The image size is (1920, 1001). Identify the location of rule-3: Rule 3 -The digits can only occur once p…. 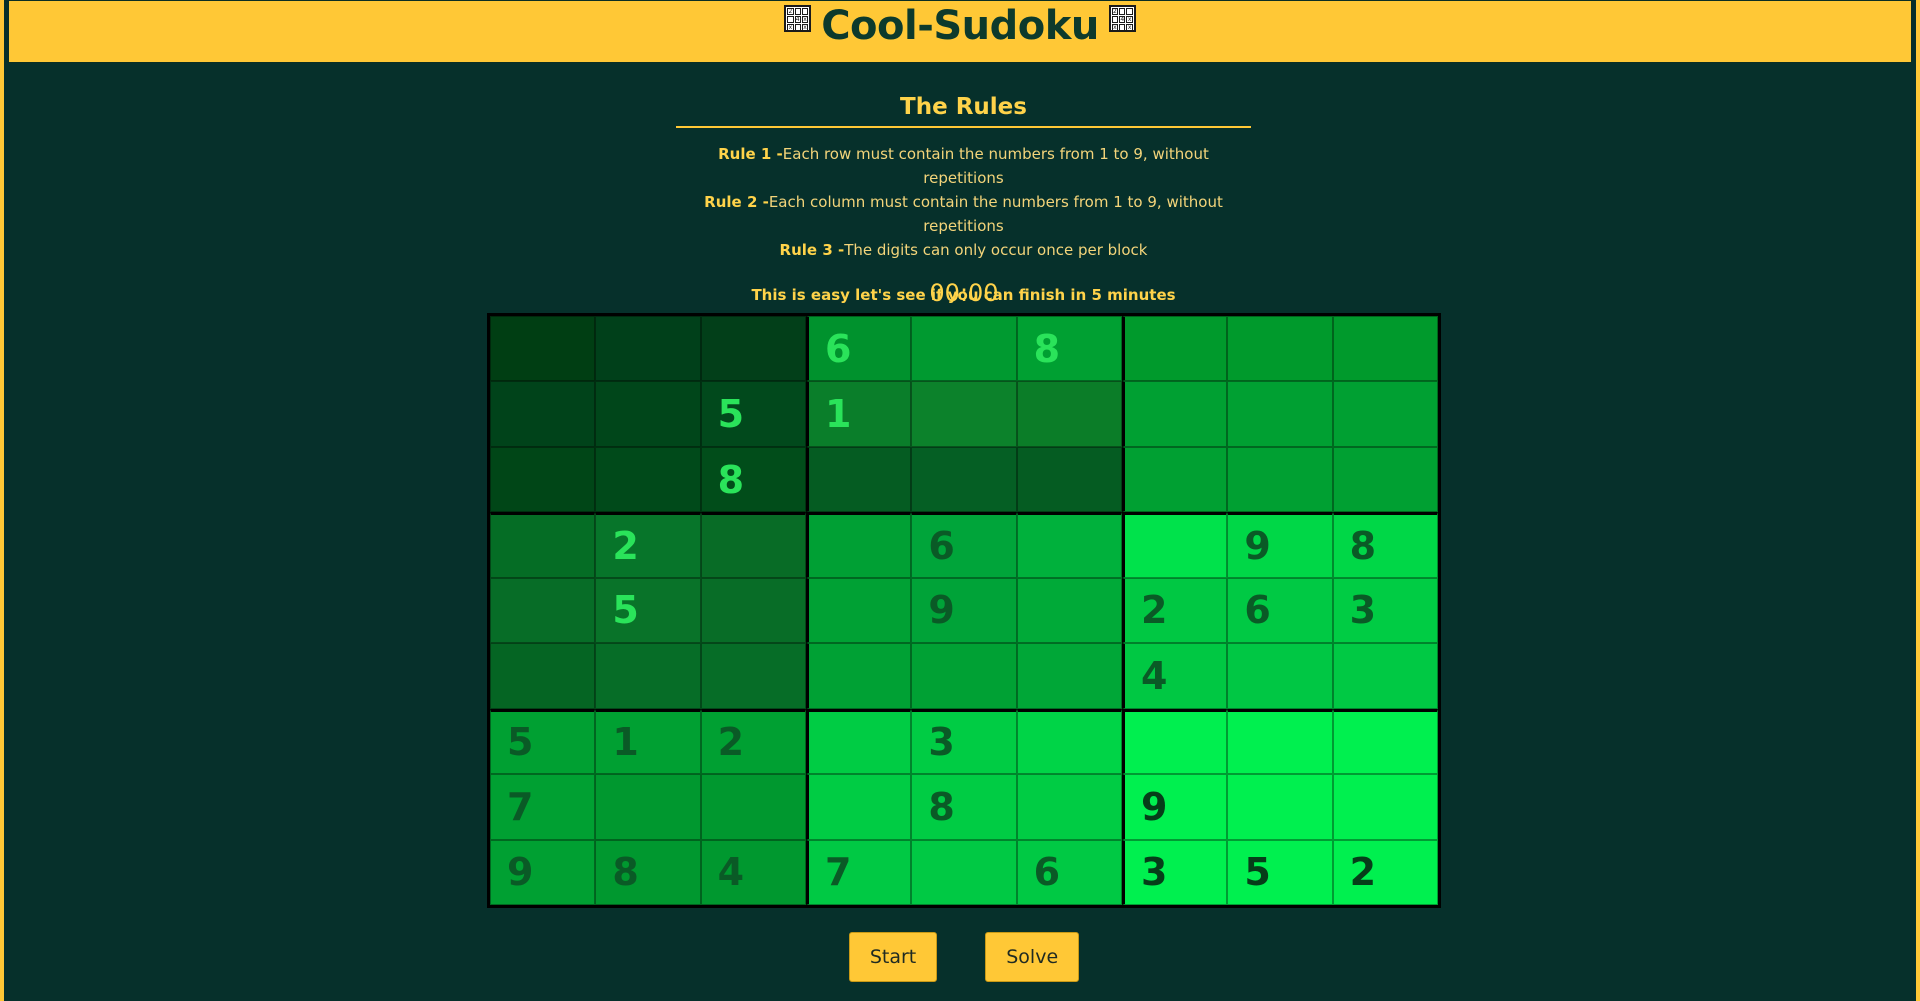
(963, 250).